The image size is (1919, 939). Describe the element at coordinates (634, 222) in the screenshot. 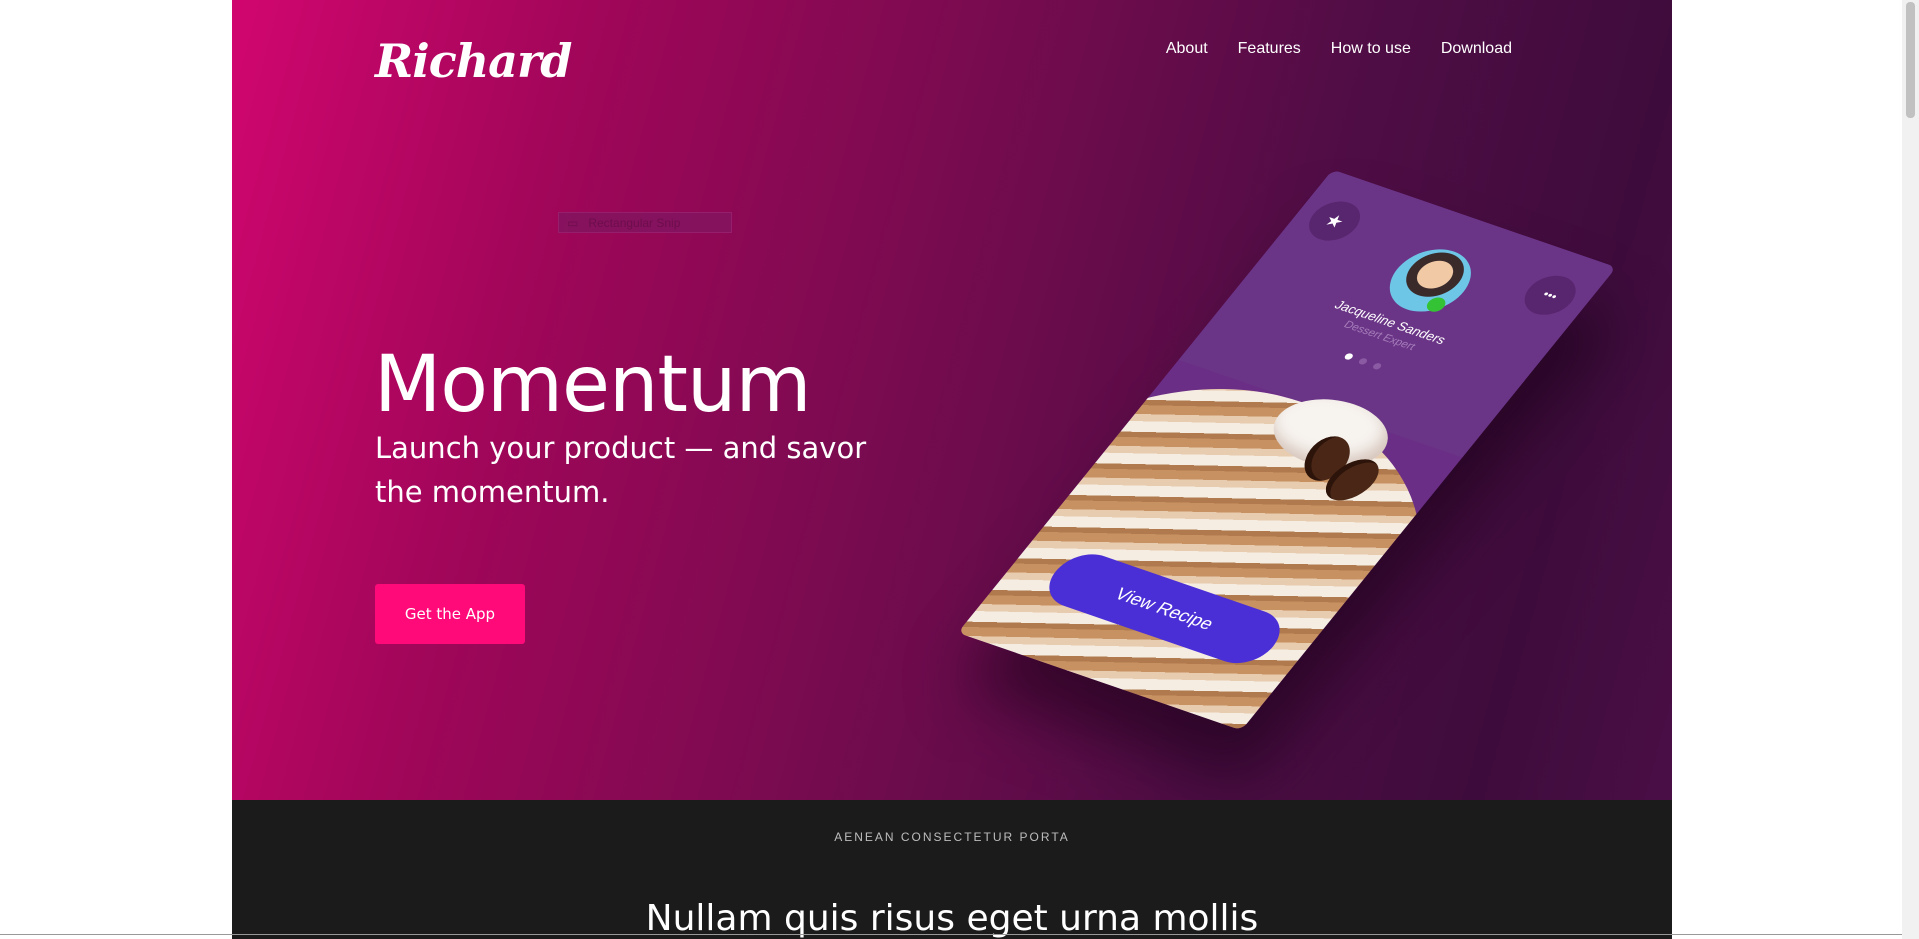

I see `snip-label: Rectangular Snip` at that location.